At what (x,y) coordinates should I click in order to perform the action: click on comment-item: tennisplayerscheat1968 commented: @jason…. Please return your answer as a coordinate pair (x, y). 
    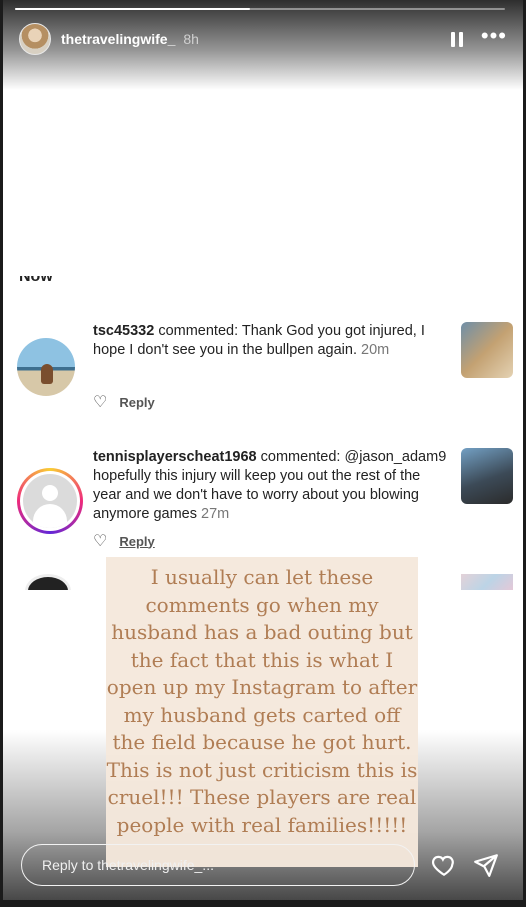
    Looking at the image, I should click on (265, 499).